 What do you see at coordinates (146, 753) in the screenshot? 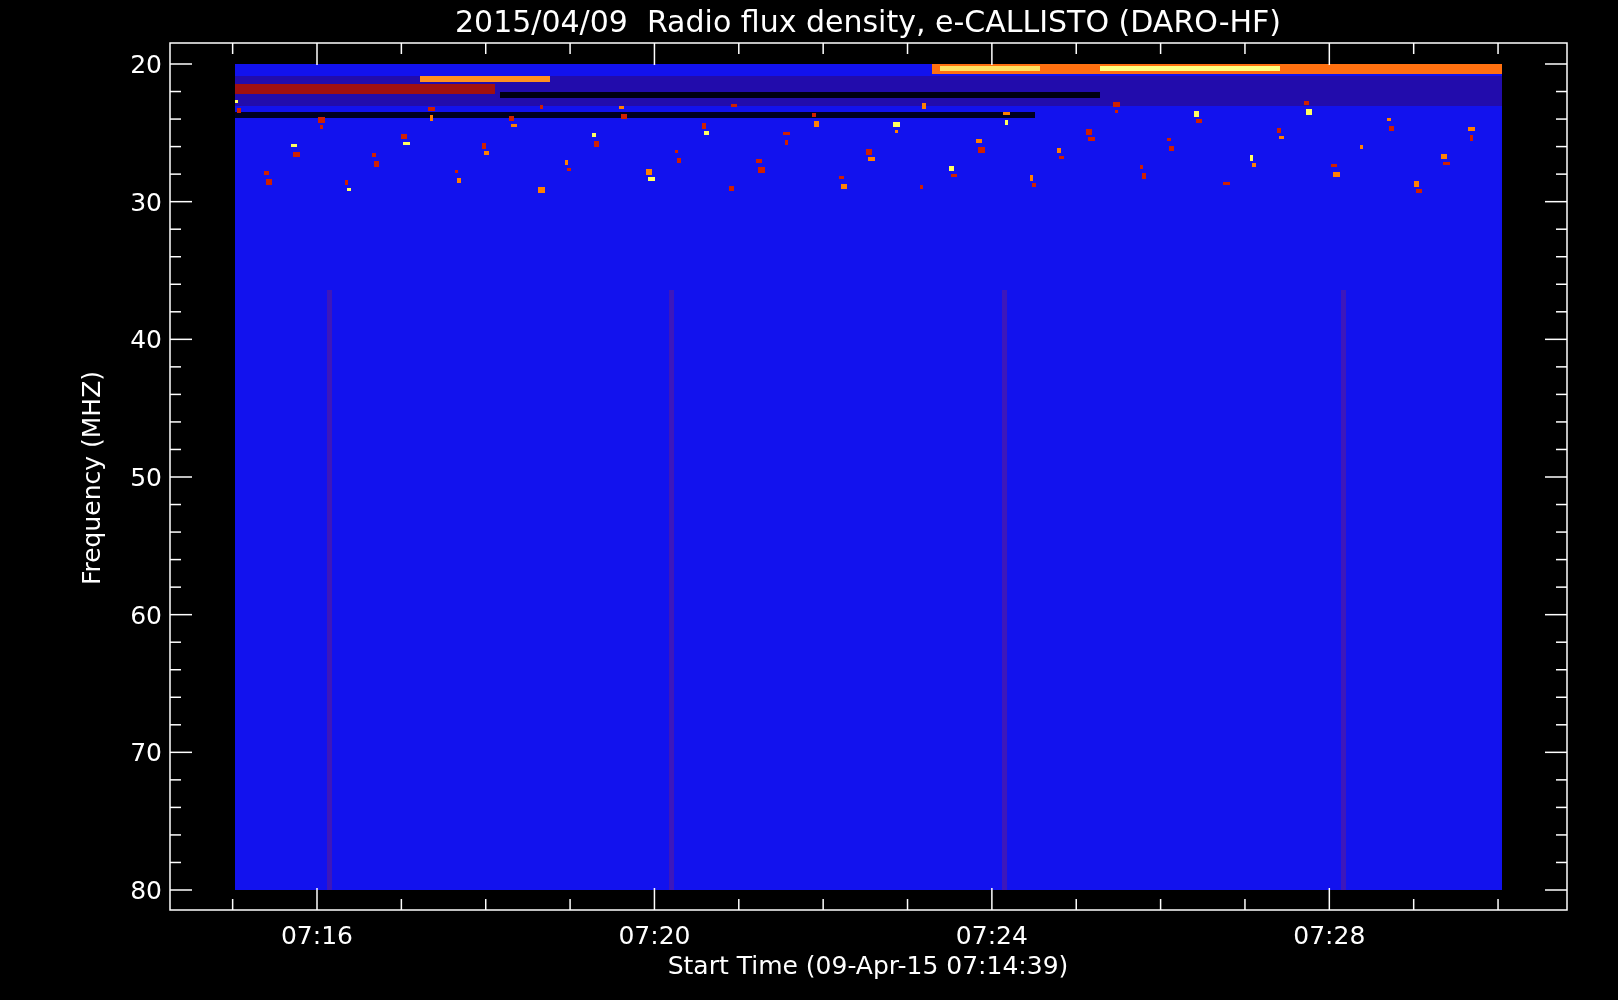
I see `y-tick-label: 70` at bounding box center [146, 753].